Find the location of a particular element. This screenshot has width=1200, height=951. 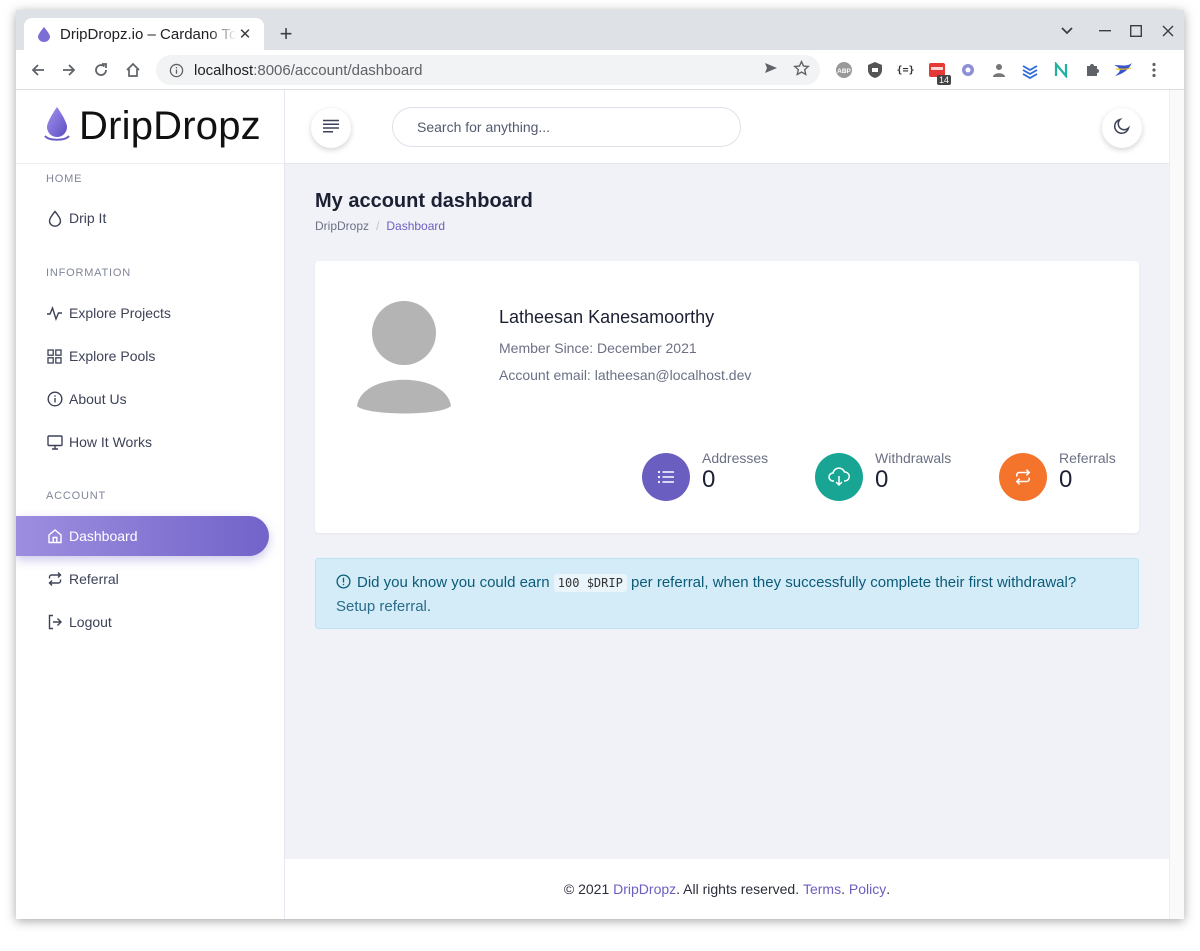

extension-badge: 14 is located at coordinates (943, 80).